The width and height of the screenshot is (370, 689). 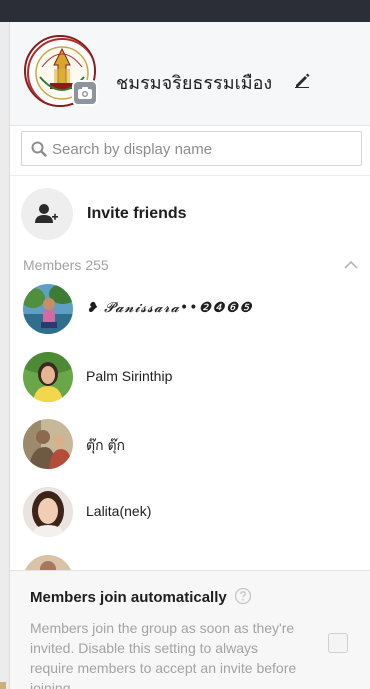 What do you see at coordinates (185, 11) in the screenshot?
I see `window-top-bar` at bounding box center [185, 11].